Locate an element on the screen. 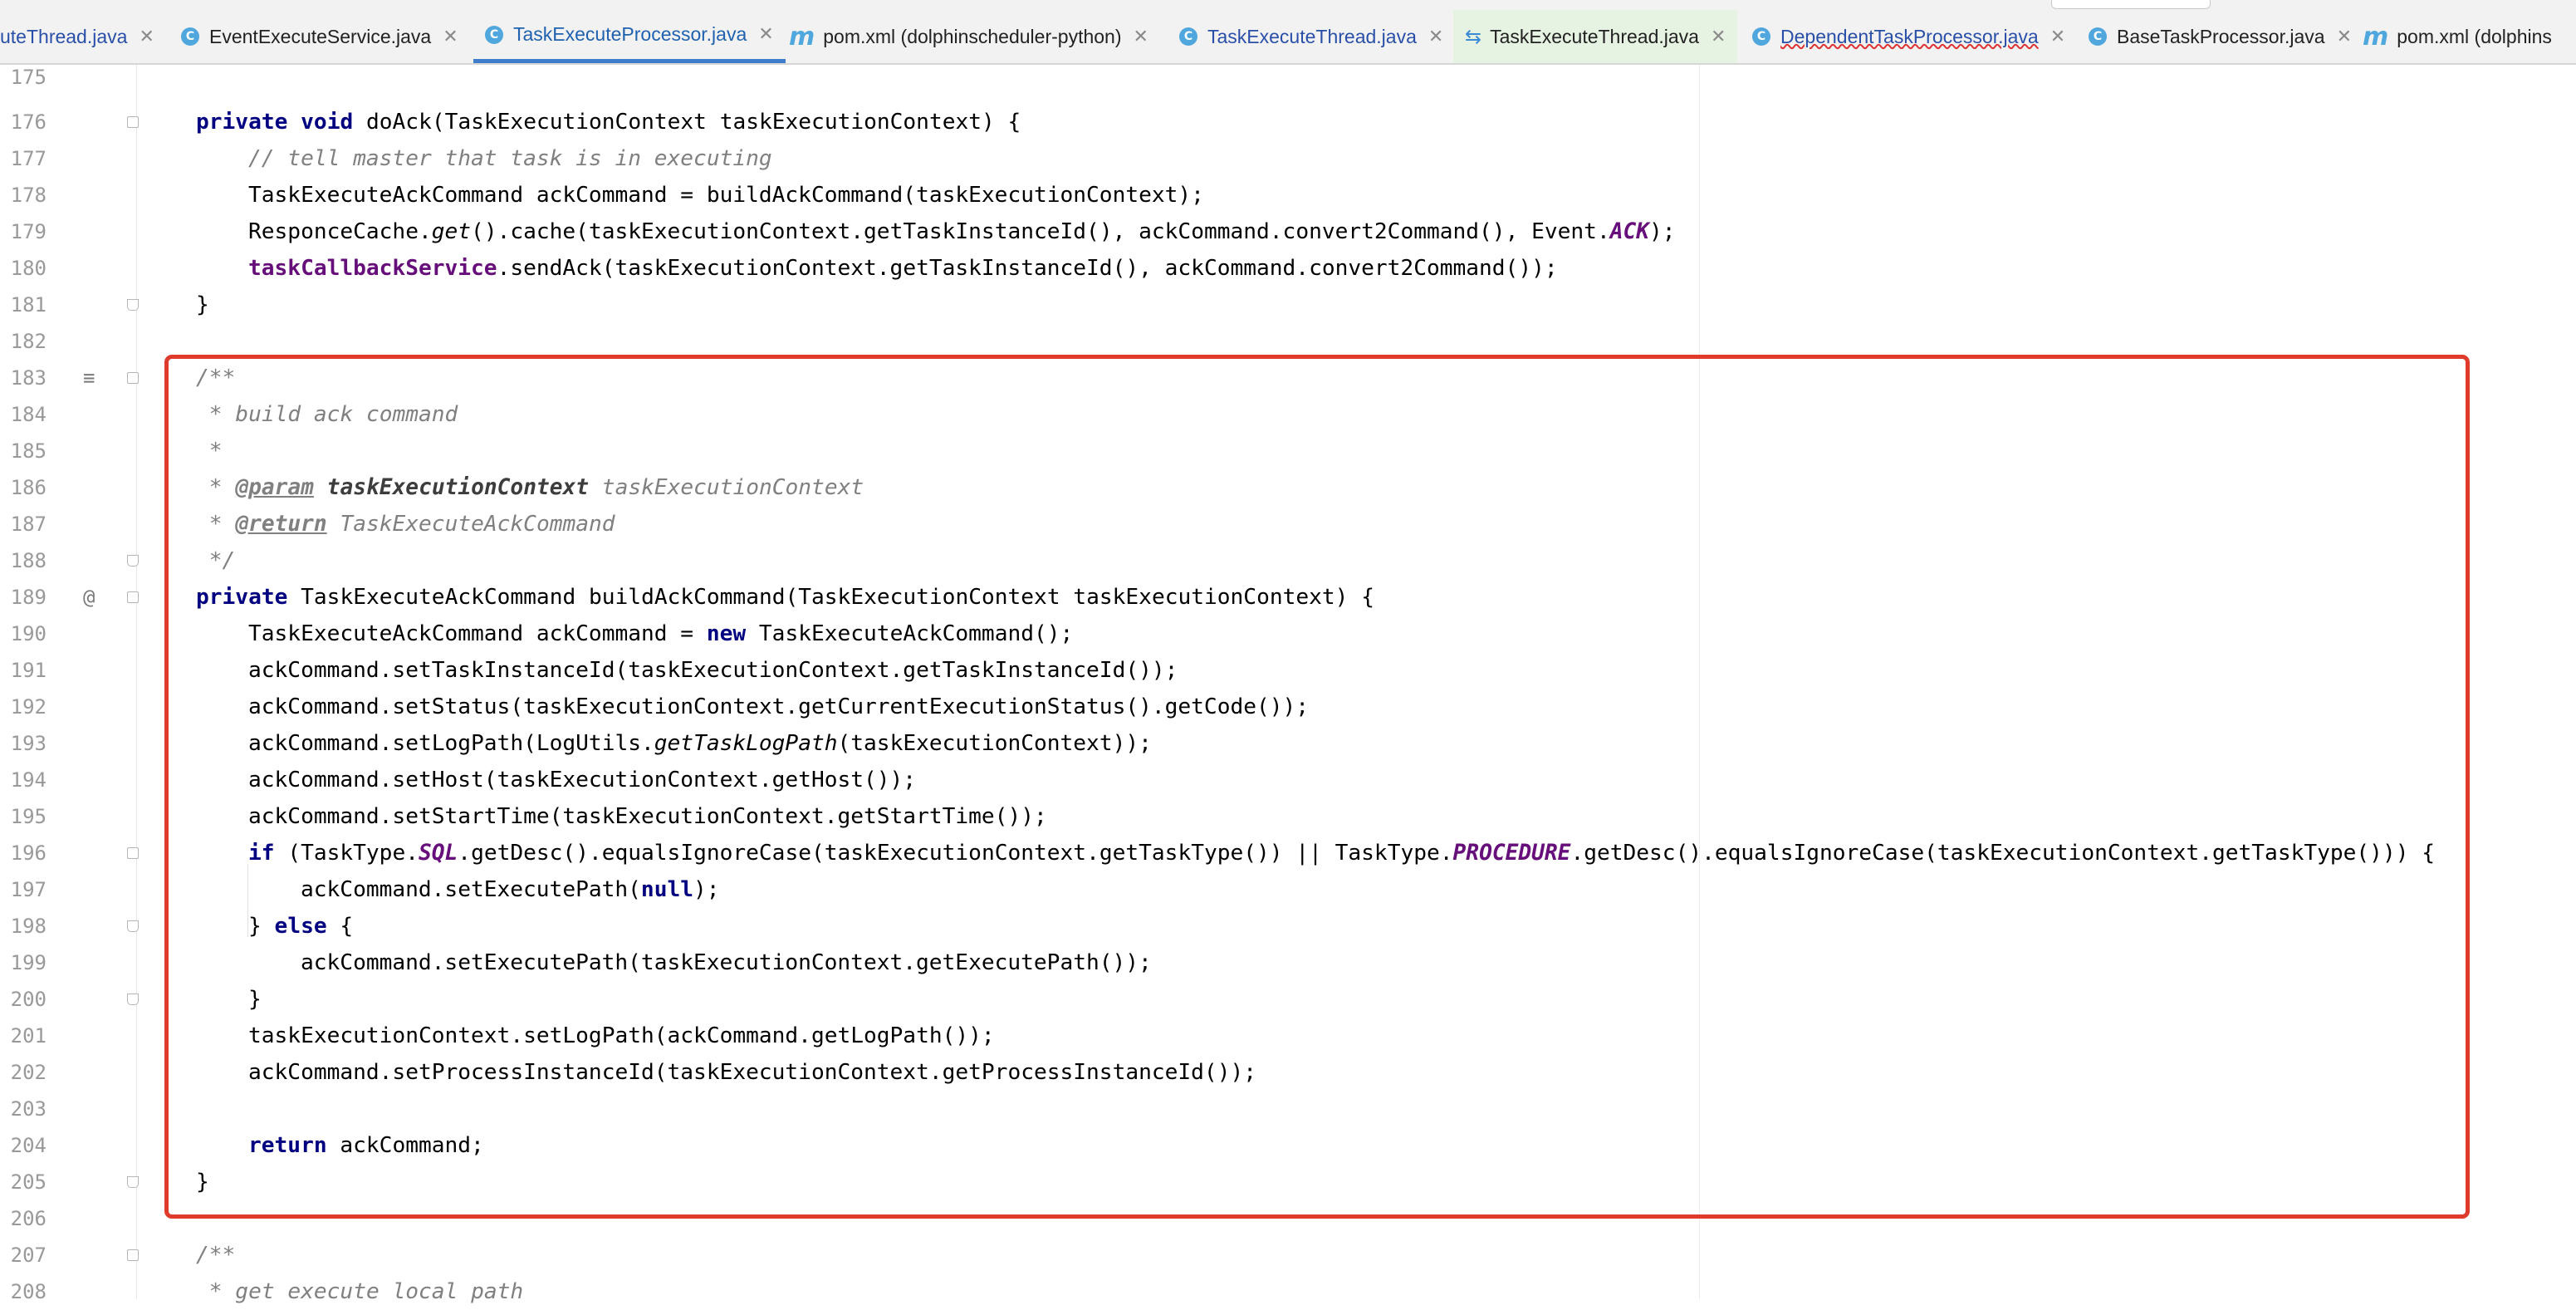 The image size is (2576, 1310). javadoc-tag: @return is located at coordinates (281, 524).